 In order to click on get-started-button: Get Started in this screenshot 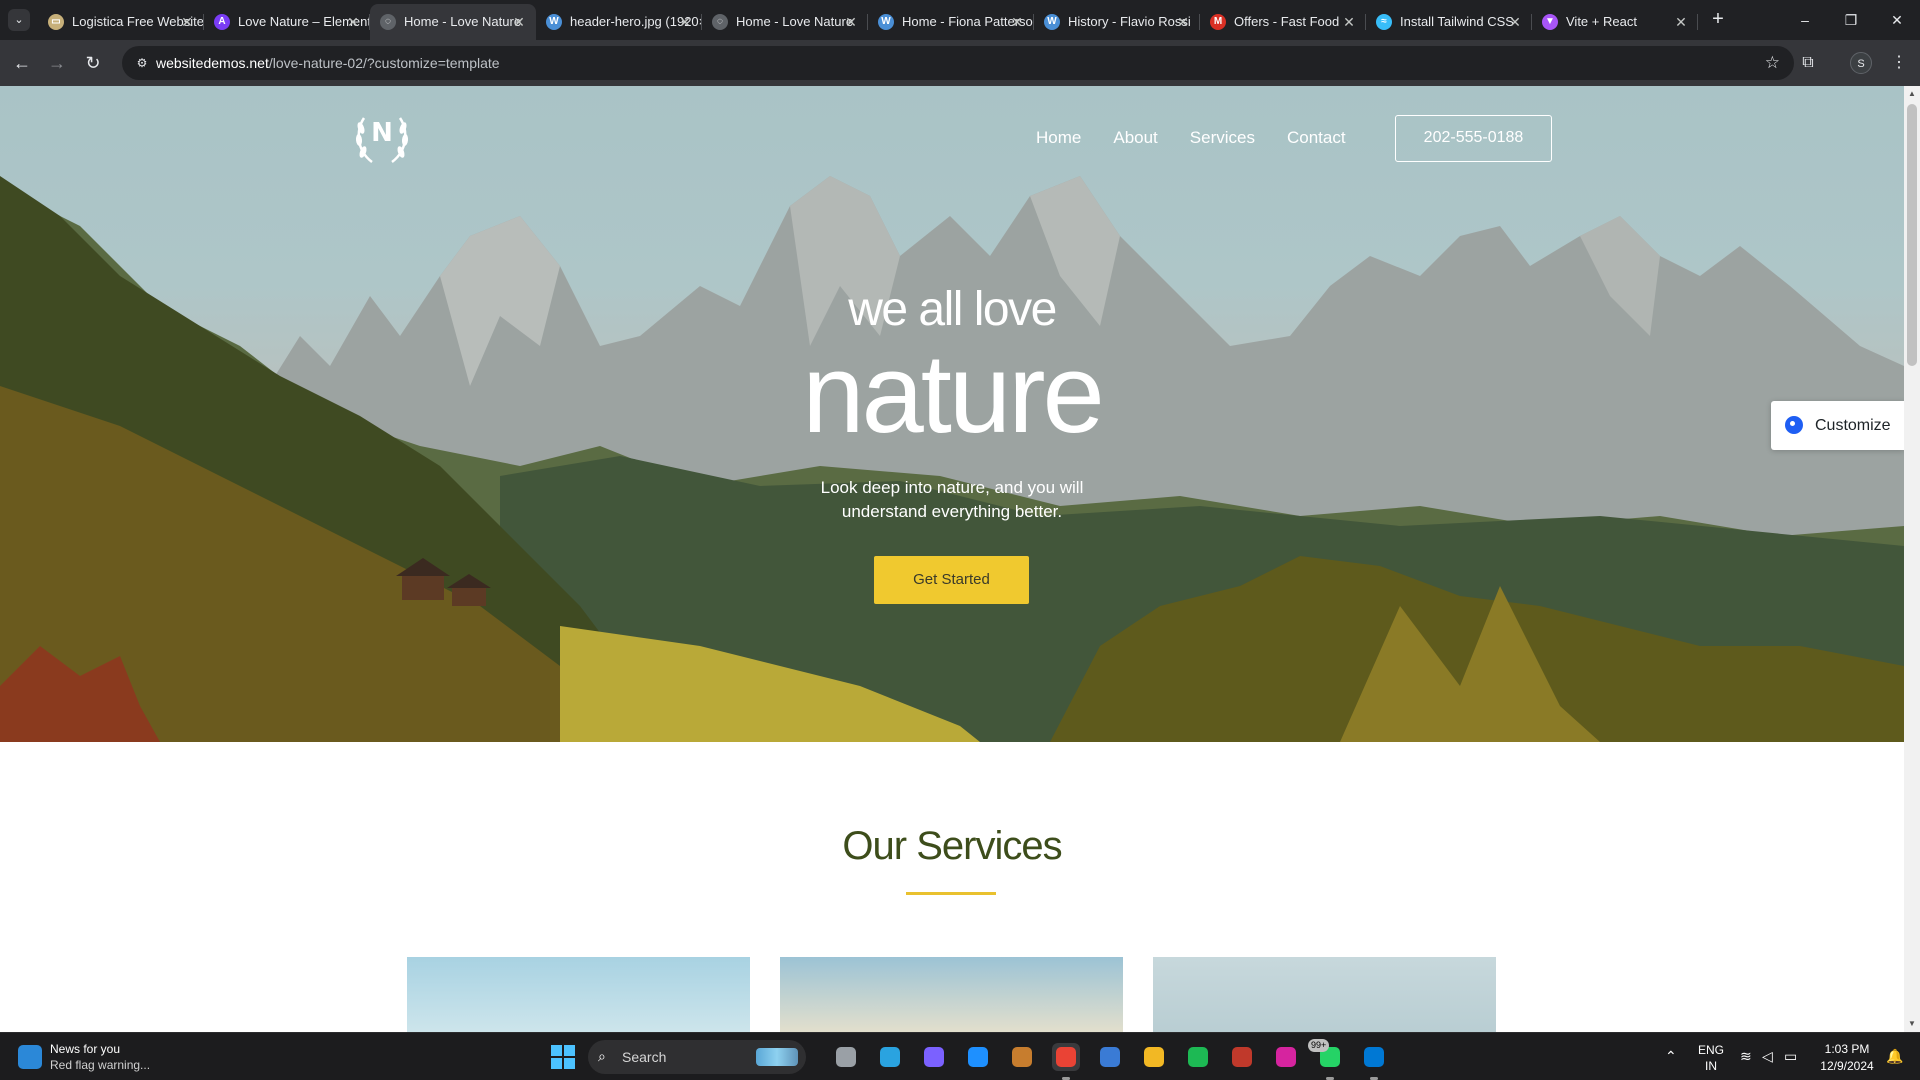, I will do `click(951, 580)`.